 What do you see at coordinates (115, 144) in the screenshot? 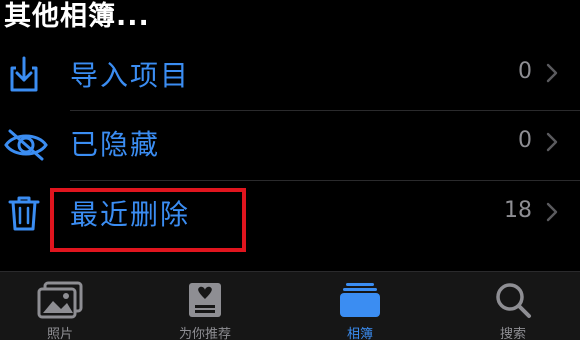
I see `album-label: 已隐藏` at bounding box center [115, 144].